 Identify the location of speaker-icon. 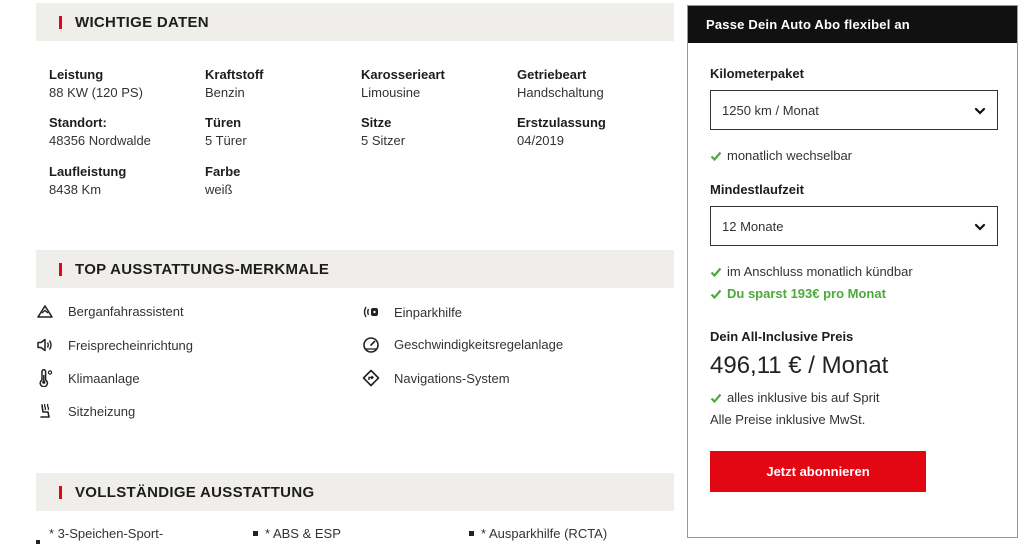
(45, 345).